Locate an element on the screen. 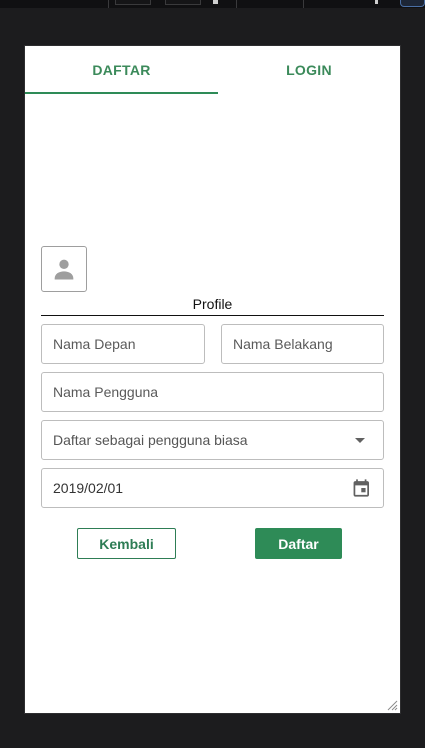 This screenshot has height=748, width=425. last-name-input is located at coordinates (302, 344).